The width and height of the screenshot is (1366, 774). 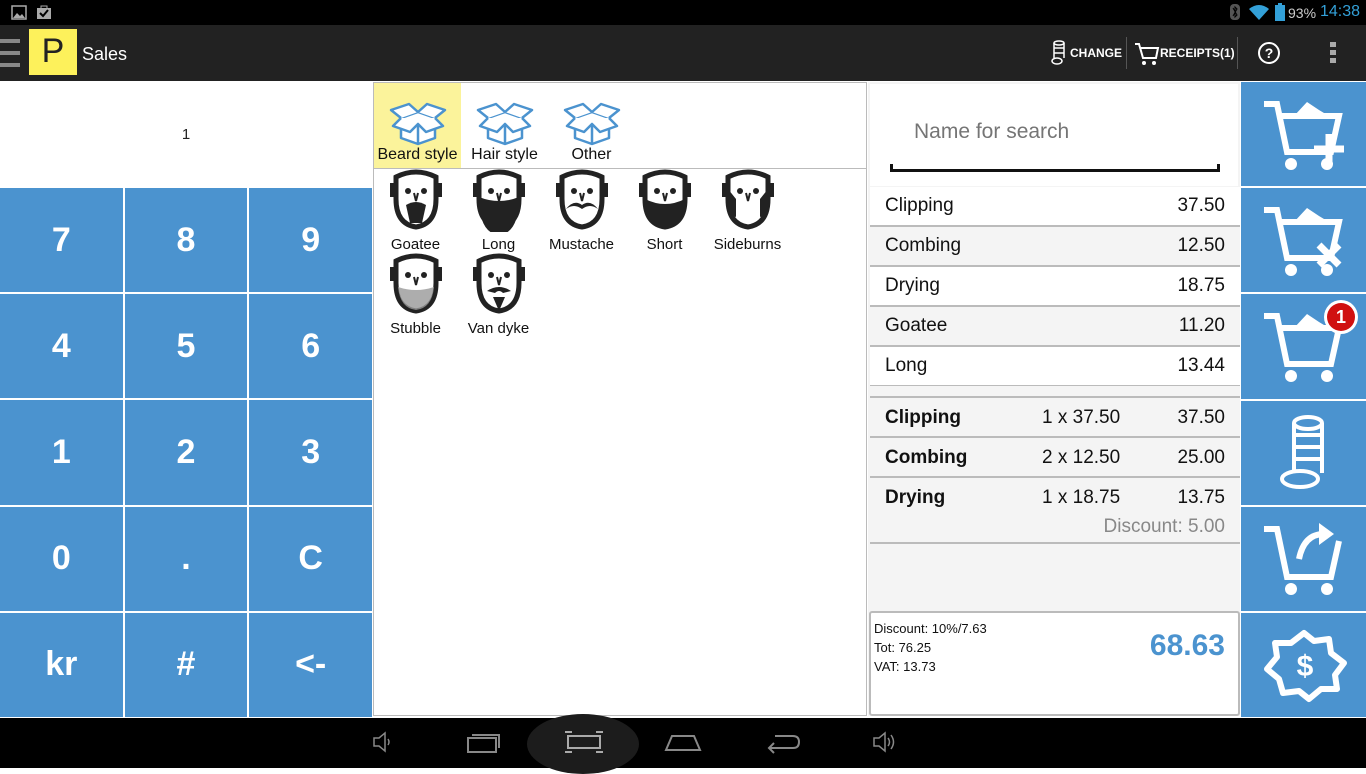 I want to click on change-button: CHANGE, so click(x=1086, y=53).